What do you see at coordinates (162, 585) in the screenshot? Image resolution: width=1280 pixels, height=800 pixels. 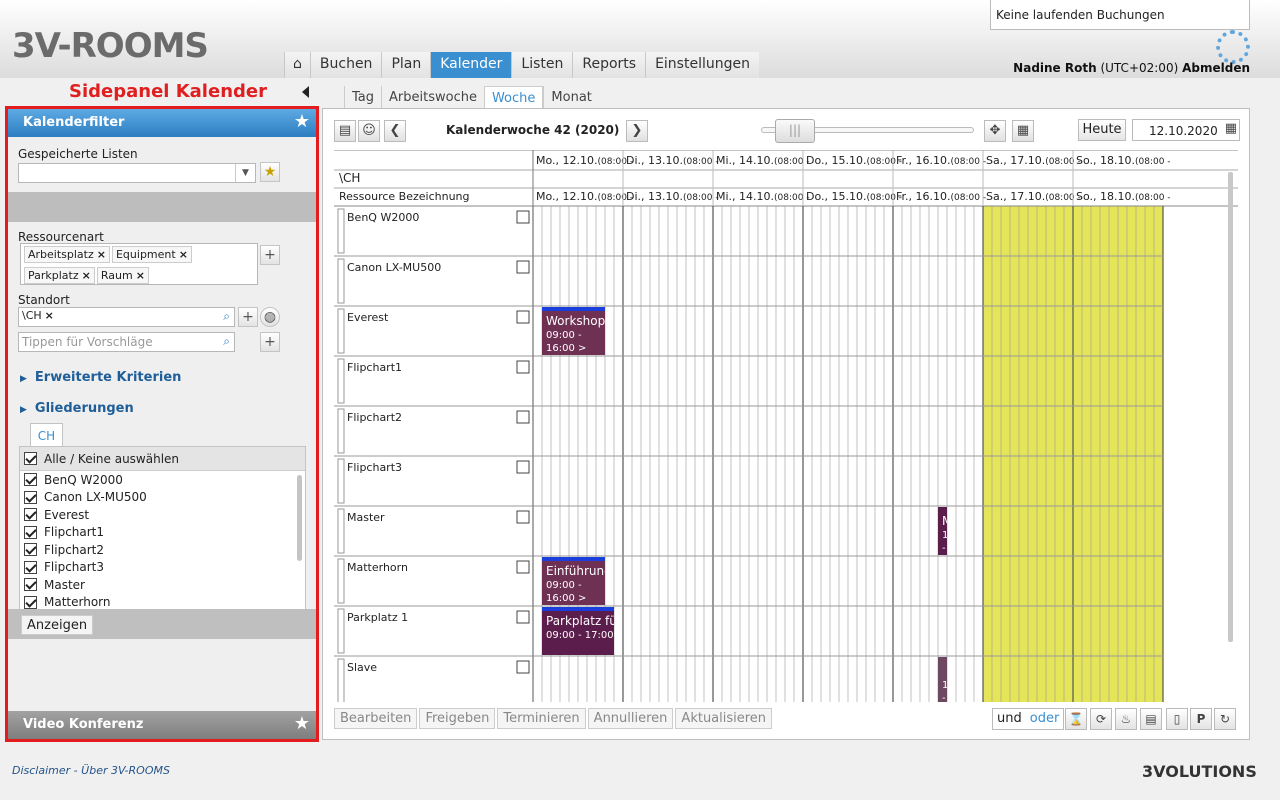 I see `list-item: Master` at bounding box center [162, 585].